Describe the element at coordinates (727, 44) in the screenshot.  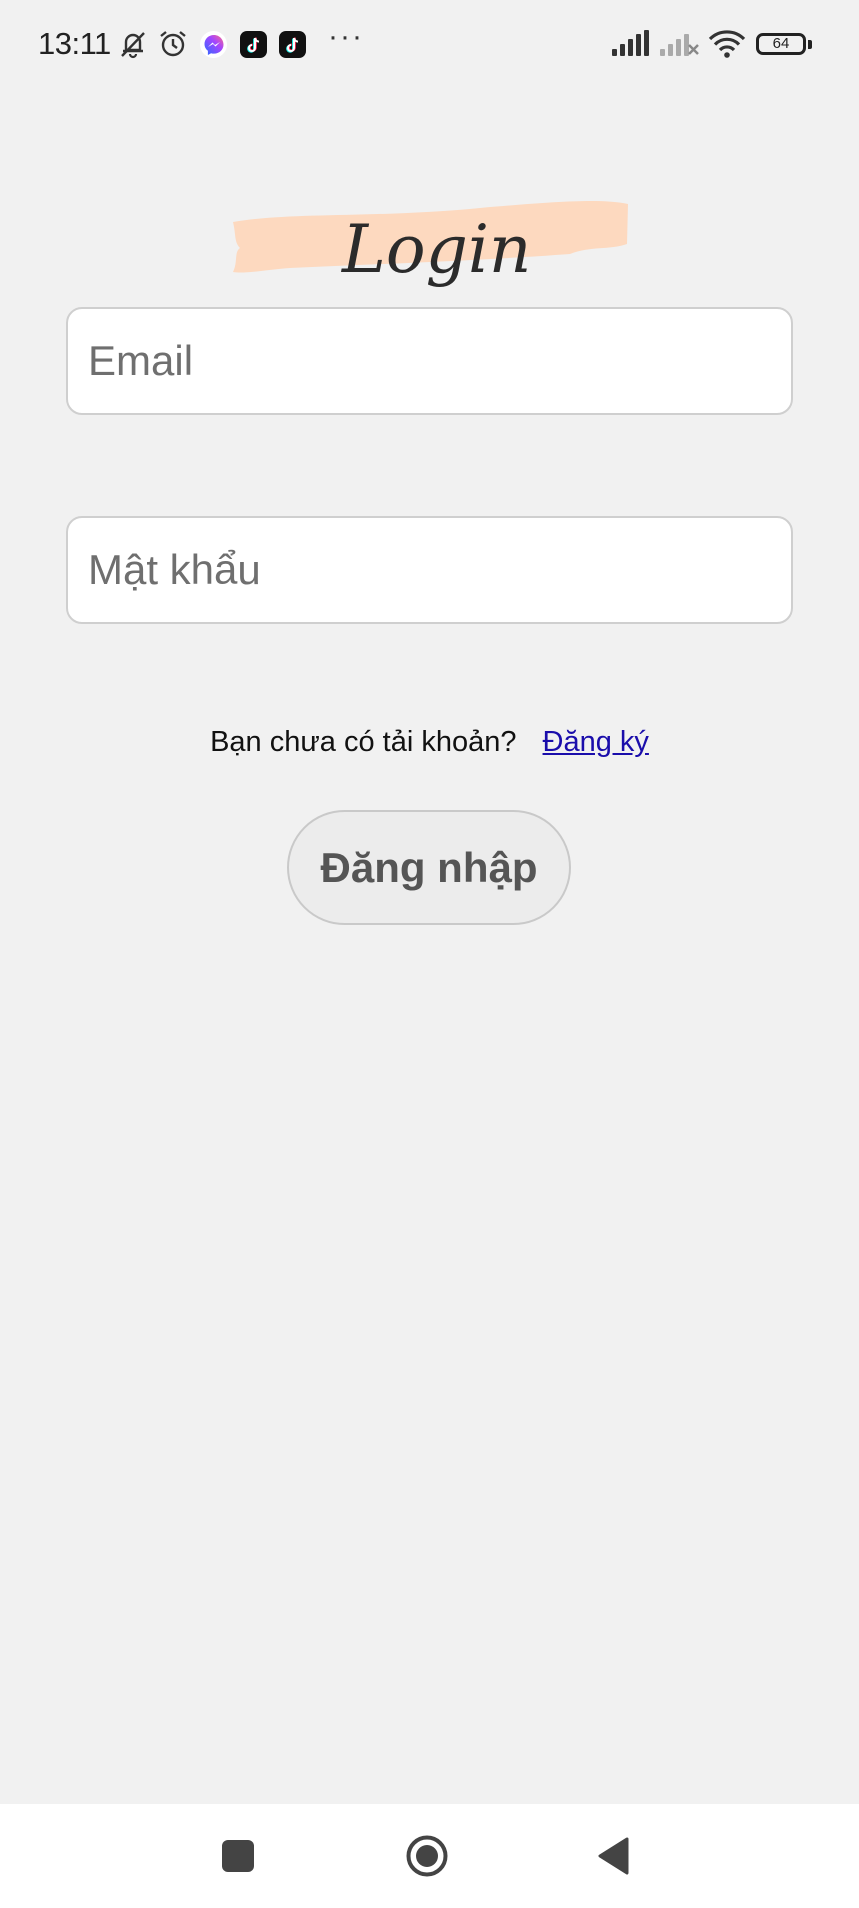
I see `wifi-icon` at that location.